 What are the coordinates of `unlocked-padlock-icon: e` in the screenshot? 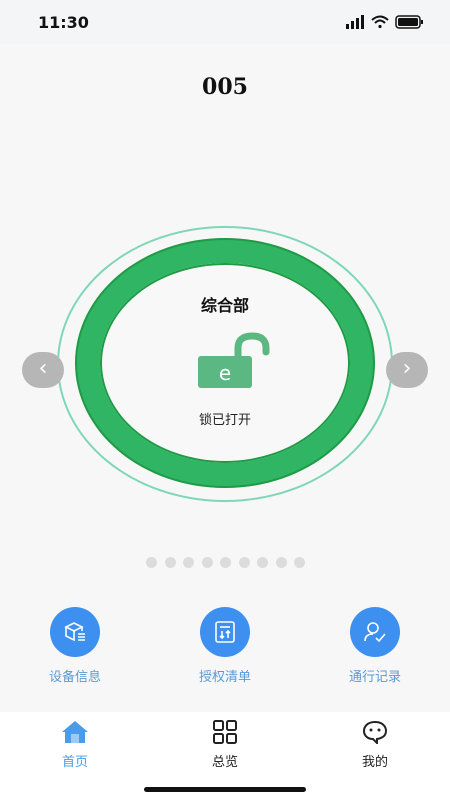 It's located at (234, 360).